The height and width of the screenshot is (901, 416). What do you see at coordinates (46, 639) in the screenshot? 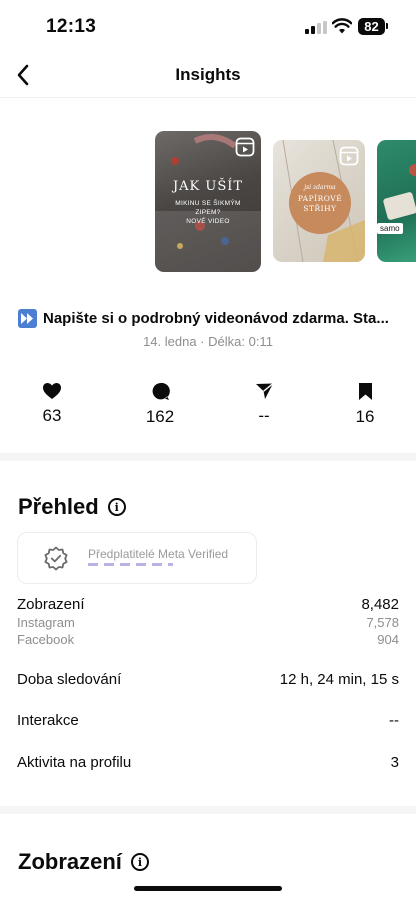
I see `facebook-label: Facebook` at bounding box center [46, 639].